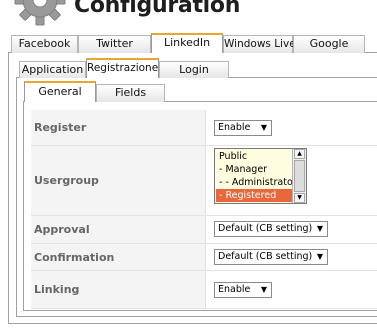 The width and height of the screenshot is (377, 332). I want to click on page-header: Configuration, so click(188, 15).